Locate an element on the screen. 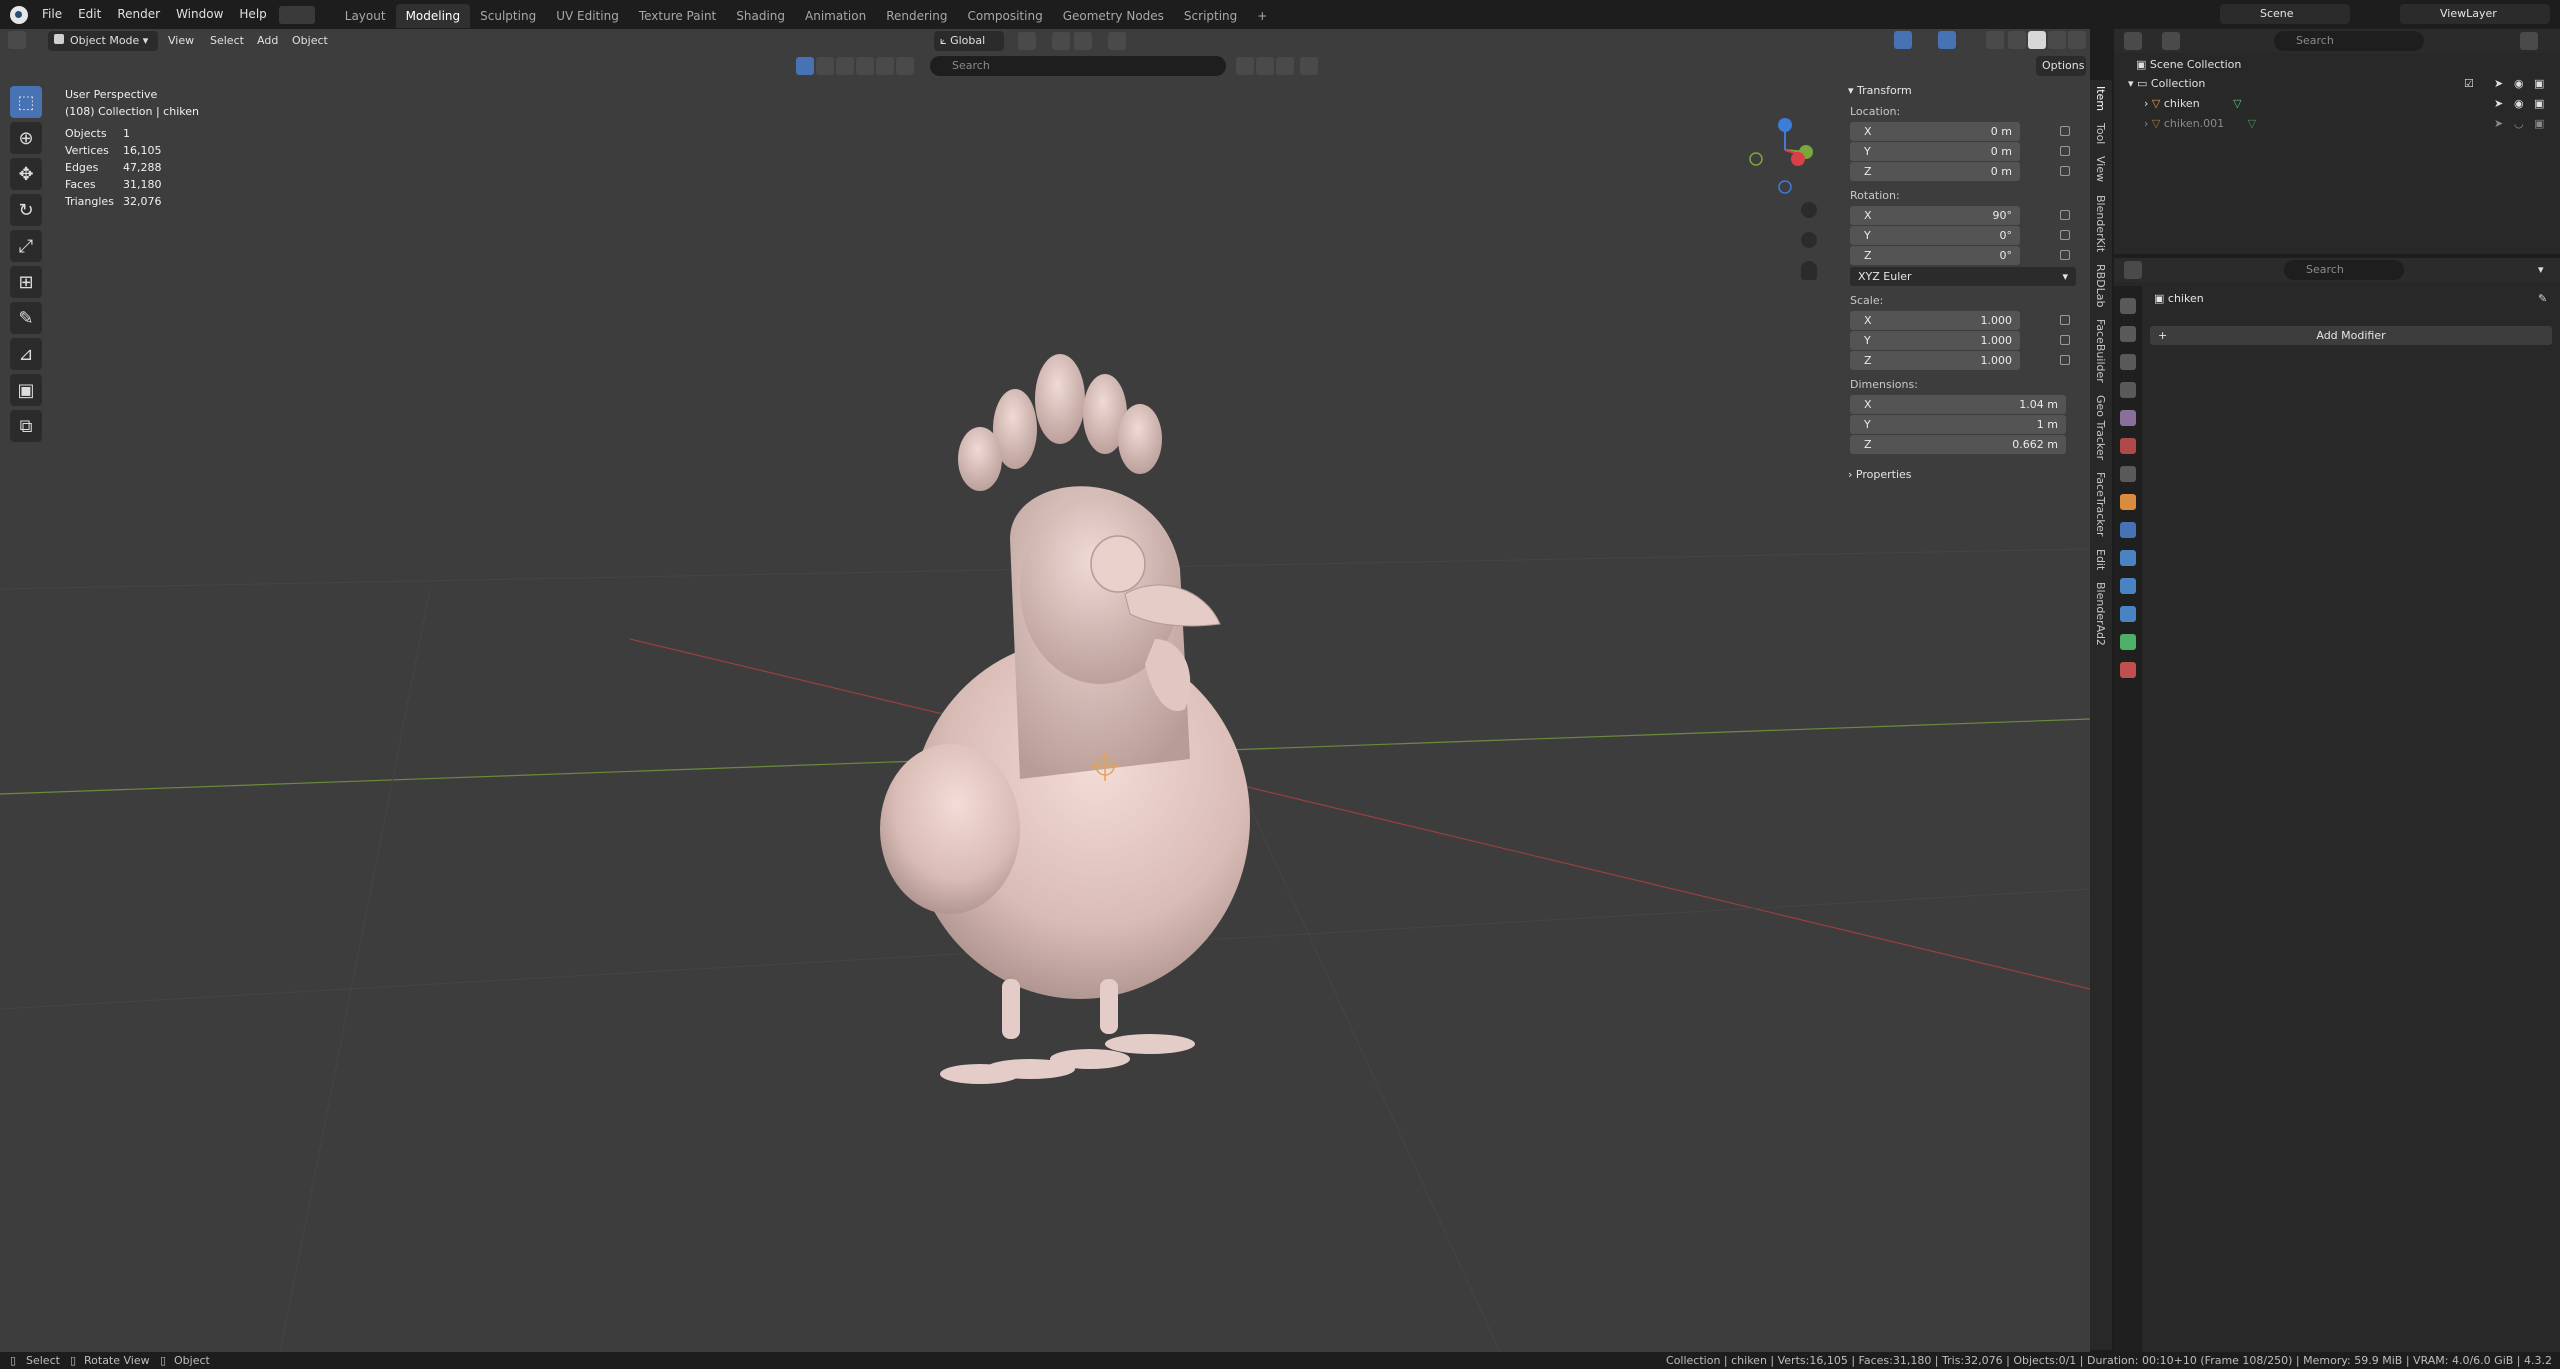 This screenshot has height=1369, width=2560. viewlayer-selector: ViewLayer is located at coordinates (2475, 14).